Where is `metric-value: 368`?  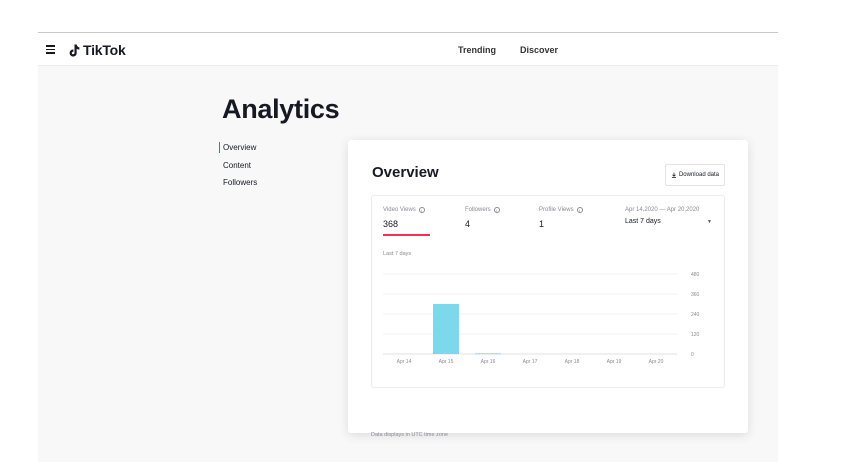
metric-value: 368 is located at coordinates (391, 224).